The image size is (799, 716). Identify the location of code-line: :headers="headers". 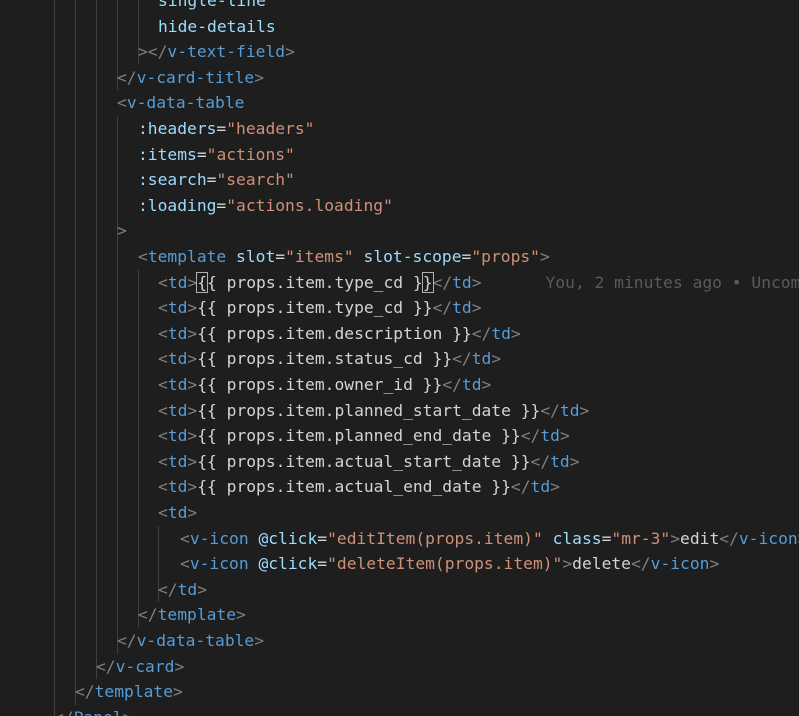
(226, 129).